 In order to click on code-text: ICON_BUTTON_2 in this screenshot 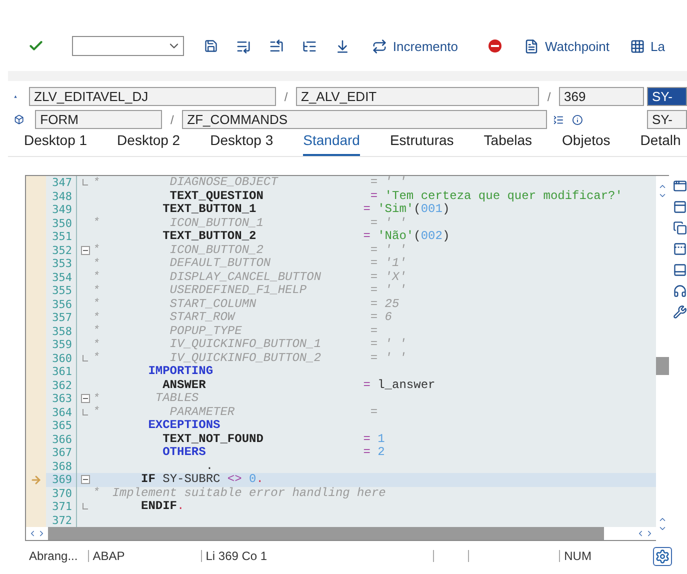, I will do `click(216, 250)`.